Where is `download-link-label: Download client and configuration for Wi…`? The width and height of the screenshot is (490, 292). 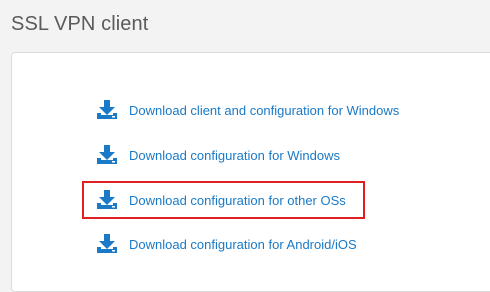 download-link-label: Download client and configuration for Wi… is located at coordinates (264, 110).